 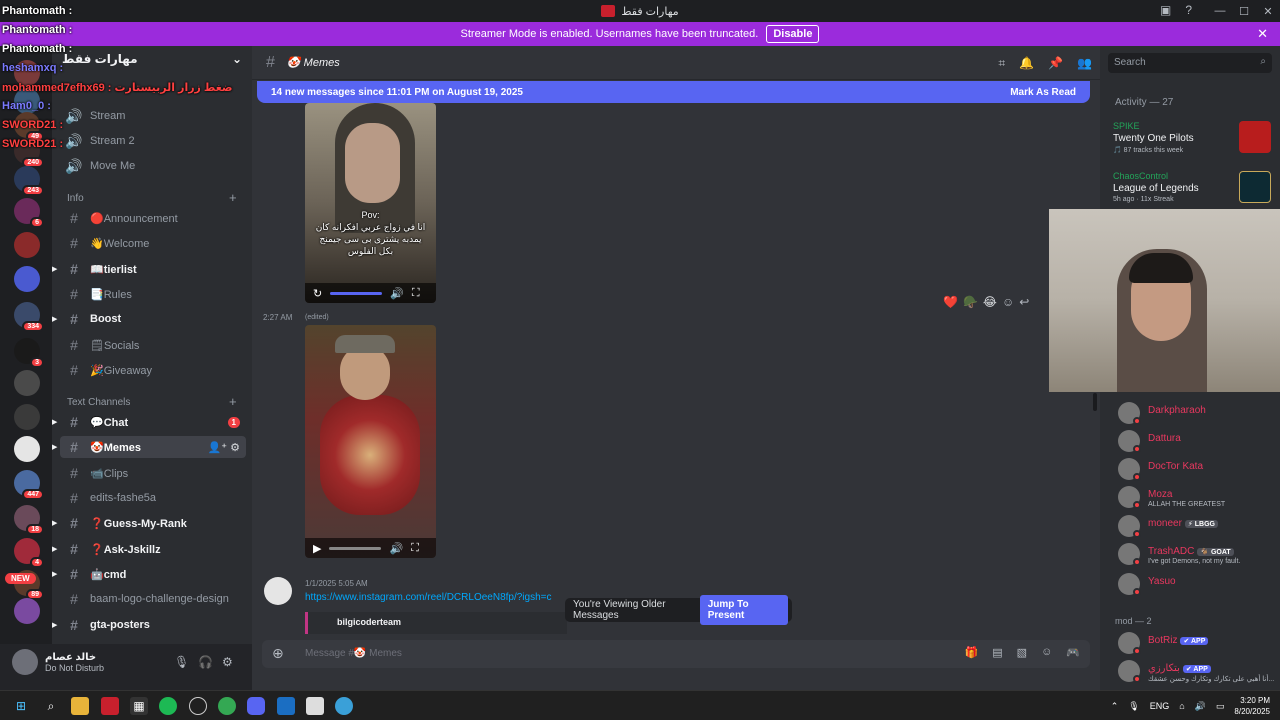 I want to click on server-icon: 18, so click(x=29, y=520).